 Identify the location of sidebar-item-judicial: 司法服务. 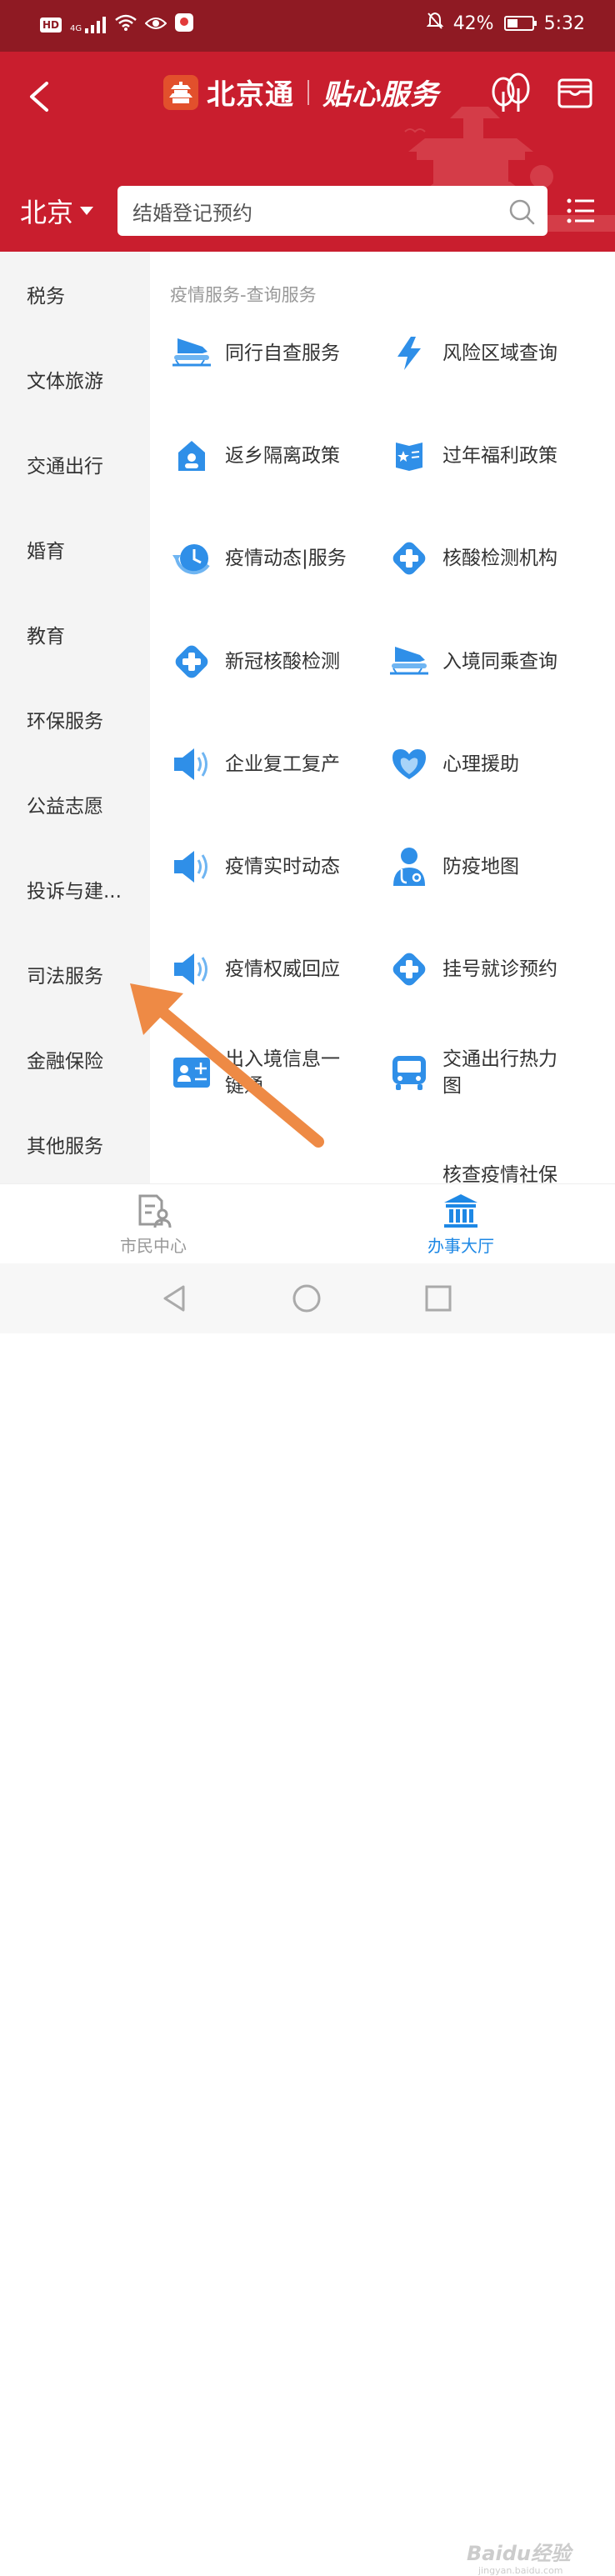
(75, 974).